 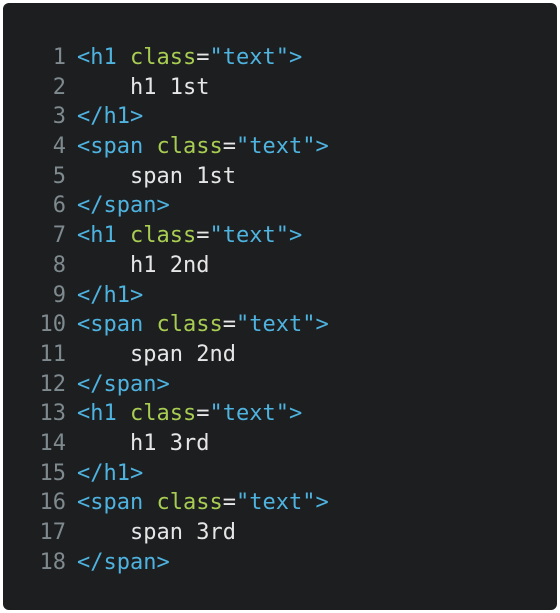 What do you see at coordinates (280, 444) in the screenshot?
I see `code-line: 14 h1 3rd` at bounding box center [280, 444].